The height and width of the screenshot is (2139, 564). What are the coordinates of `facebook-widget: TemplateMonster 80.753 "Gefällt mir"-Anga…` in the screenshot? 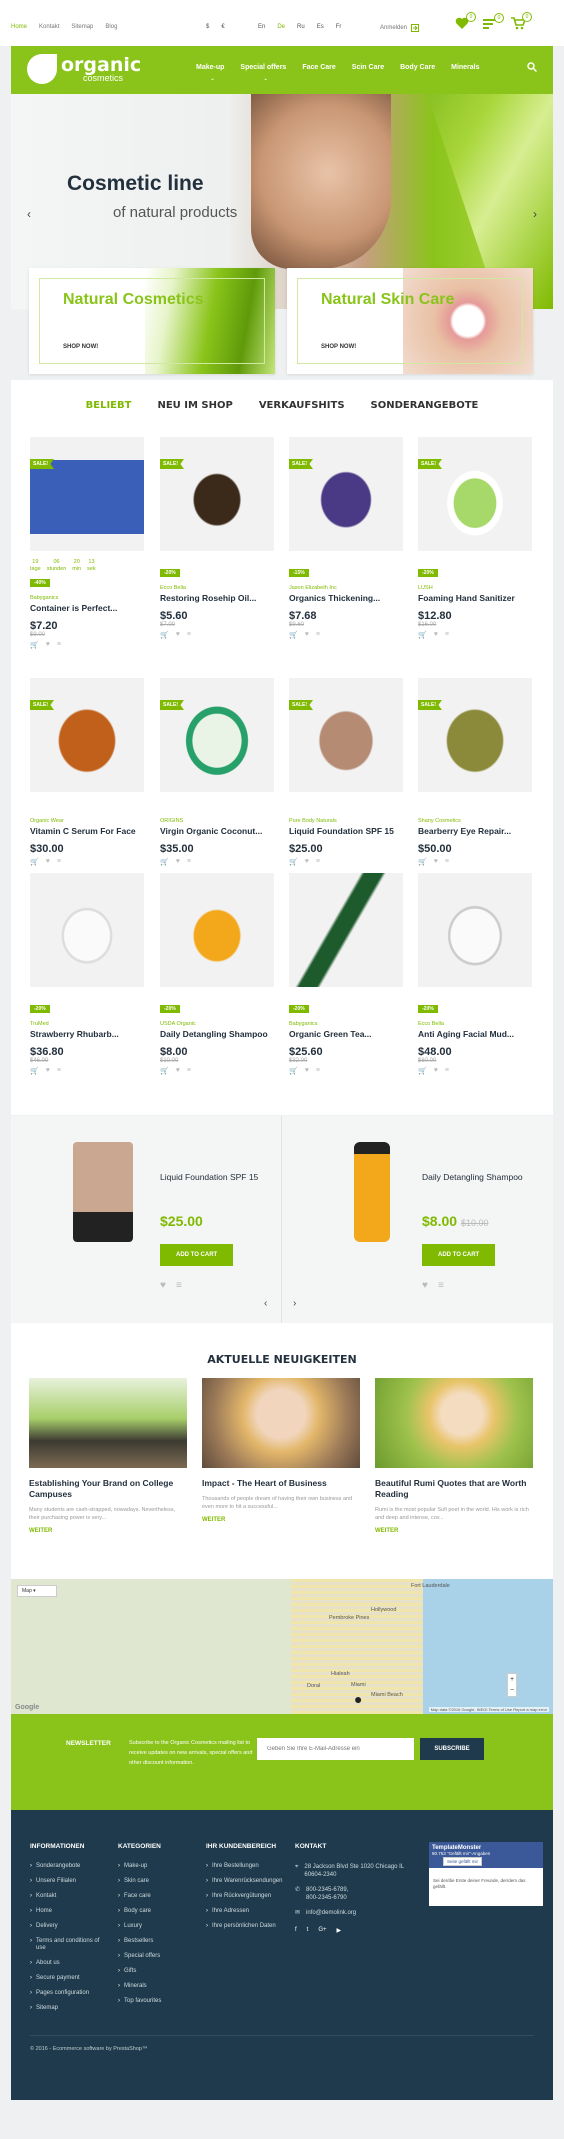 It's located at (486, 1874).